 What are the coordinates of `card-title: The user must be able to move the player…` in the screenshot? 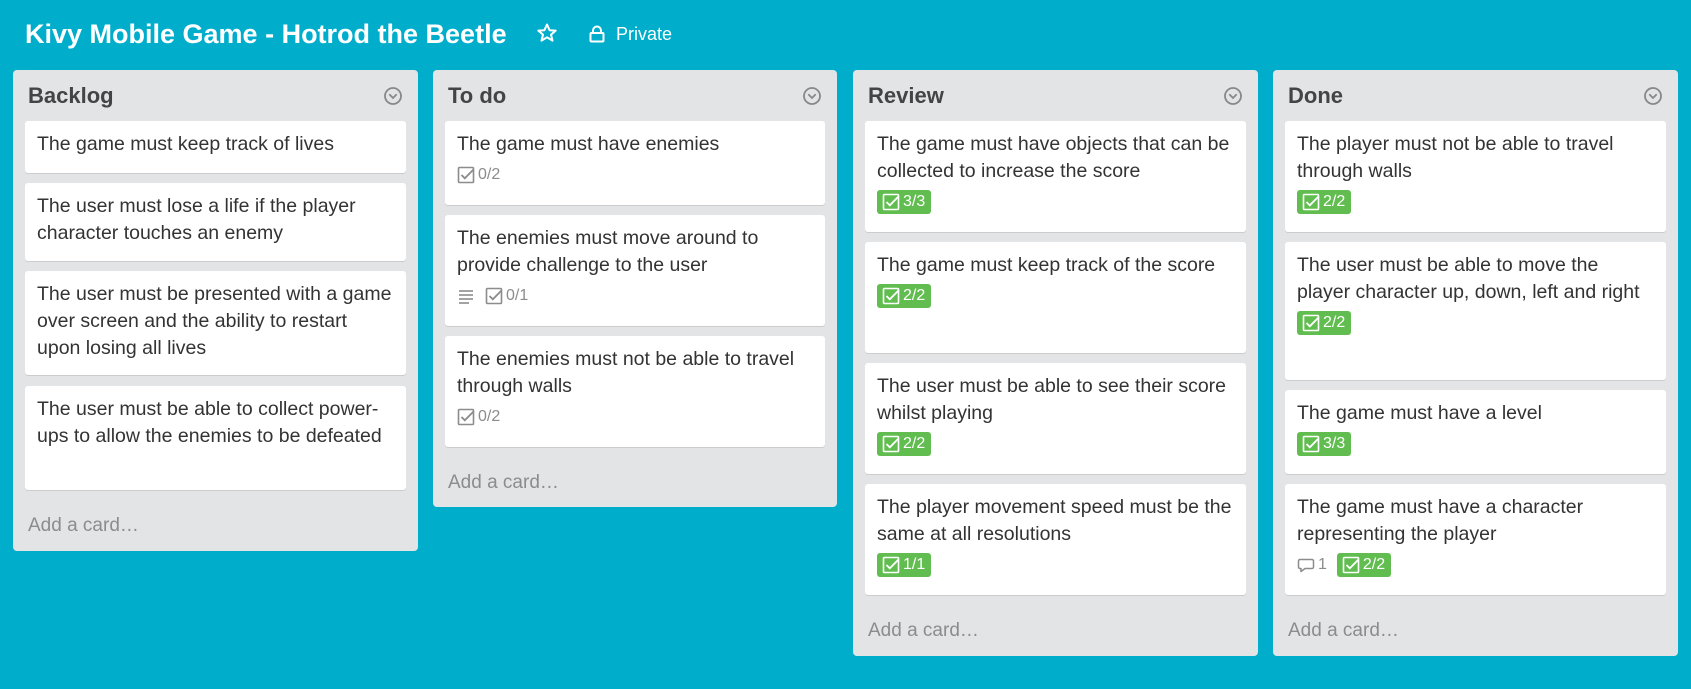 It's located at (1468, 278).